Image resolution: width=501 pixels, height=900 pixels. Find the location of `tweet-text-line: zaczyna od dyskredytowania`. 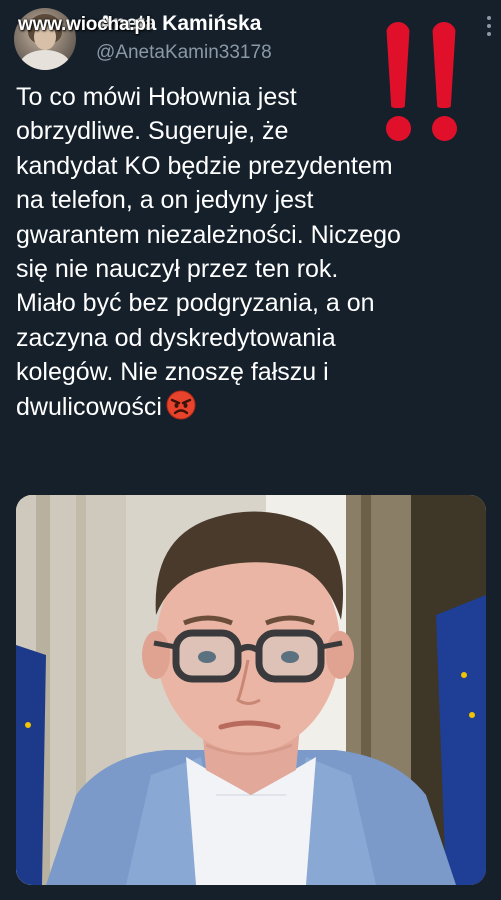

tweet-text-line: zaczyna od dyskredytowania is located at coordinates (176, 337).